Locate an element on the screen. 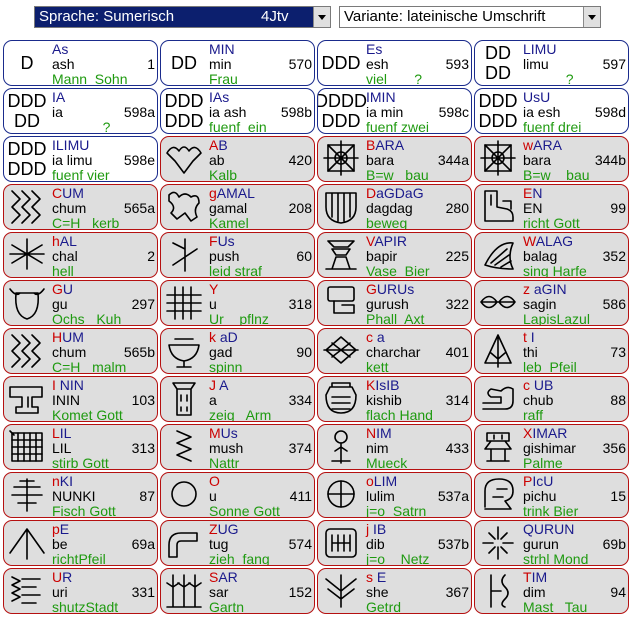  sign-card: t Ithi 73 leb Pfeil is located at coordinates (551, 351).